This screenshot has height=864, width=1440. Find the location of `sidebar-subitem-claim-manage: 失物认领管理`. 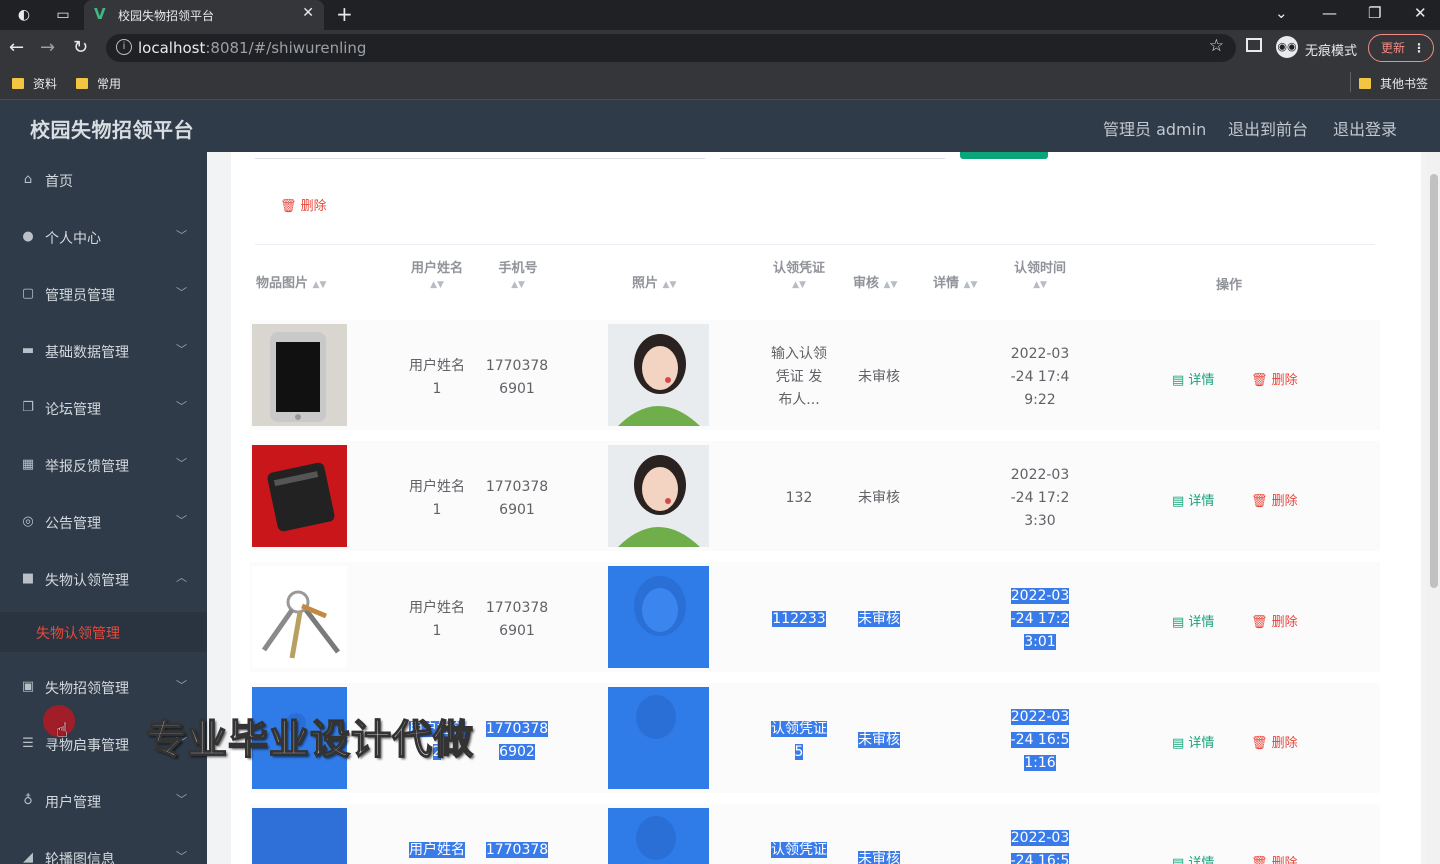

sidebar-subitem-claim-manage: 失物认领管理 is located at coordinates (103, 632).